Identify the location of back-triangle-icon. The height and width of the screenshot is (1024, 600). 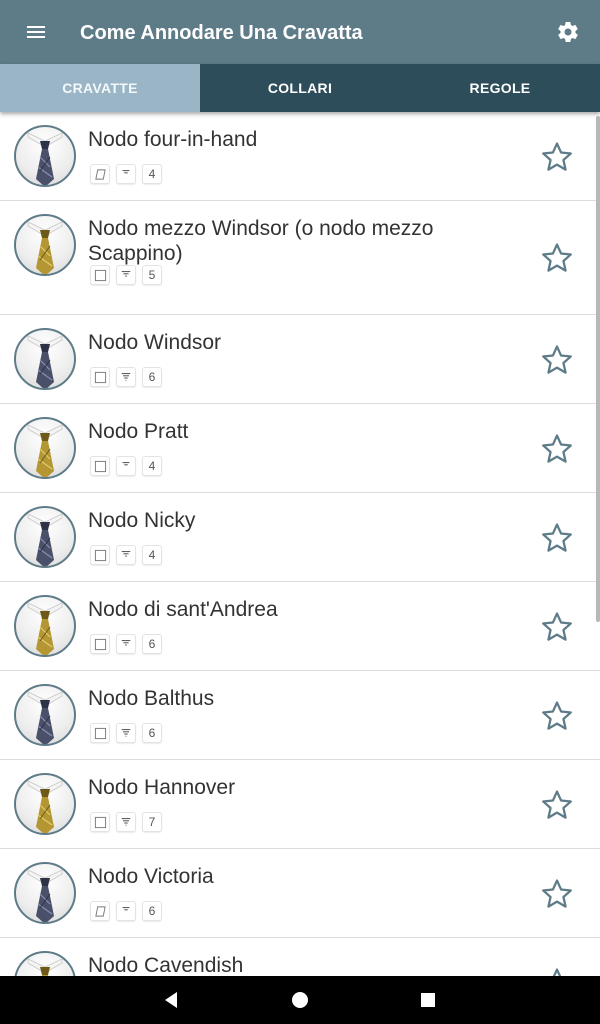
(172, 1000).